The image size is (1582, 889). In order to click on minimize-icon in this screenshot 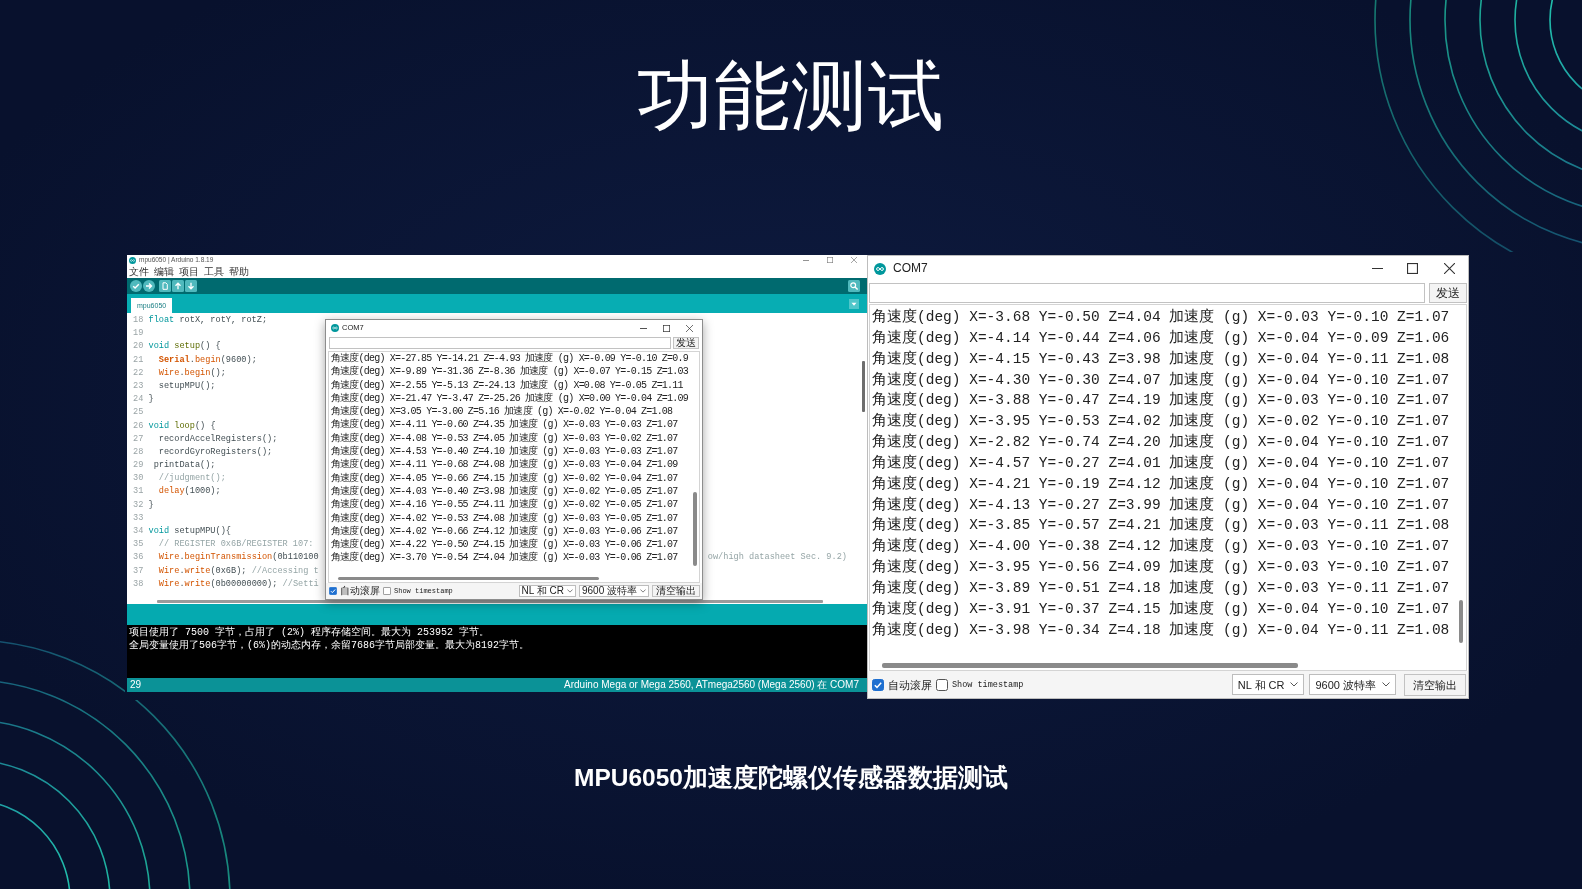, I will do `click(643, 328)`.